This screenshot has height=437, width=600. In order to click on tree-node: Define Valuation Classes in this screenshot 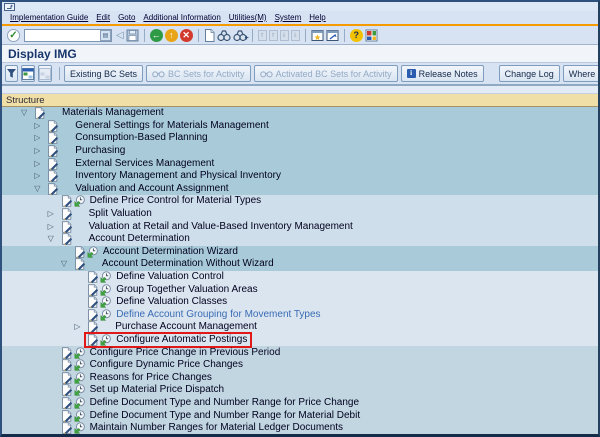, I will do `click(158, 302)`.